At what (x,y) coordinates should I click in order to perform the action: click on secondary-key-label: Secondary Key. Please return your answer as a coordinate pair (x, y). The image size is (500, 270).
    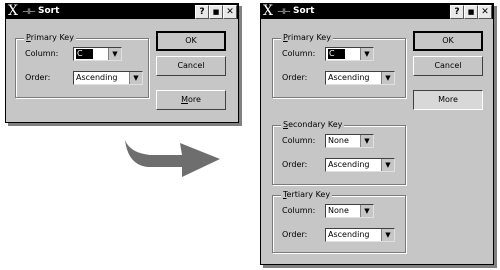
    Looking at the image, I should click on (313, 125).